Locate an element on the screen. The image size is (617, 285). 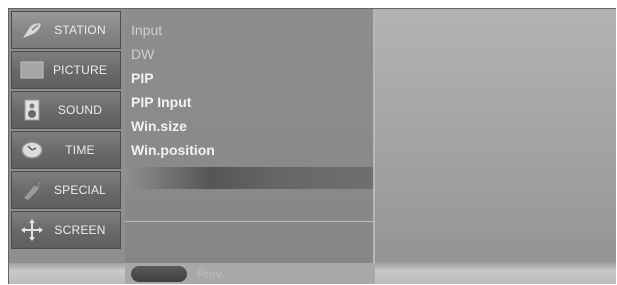
menu-item-time: TIME is located at coordinates (66, 150).